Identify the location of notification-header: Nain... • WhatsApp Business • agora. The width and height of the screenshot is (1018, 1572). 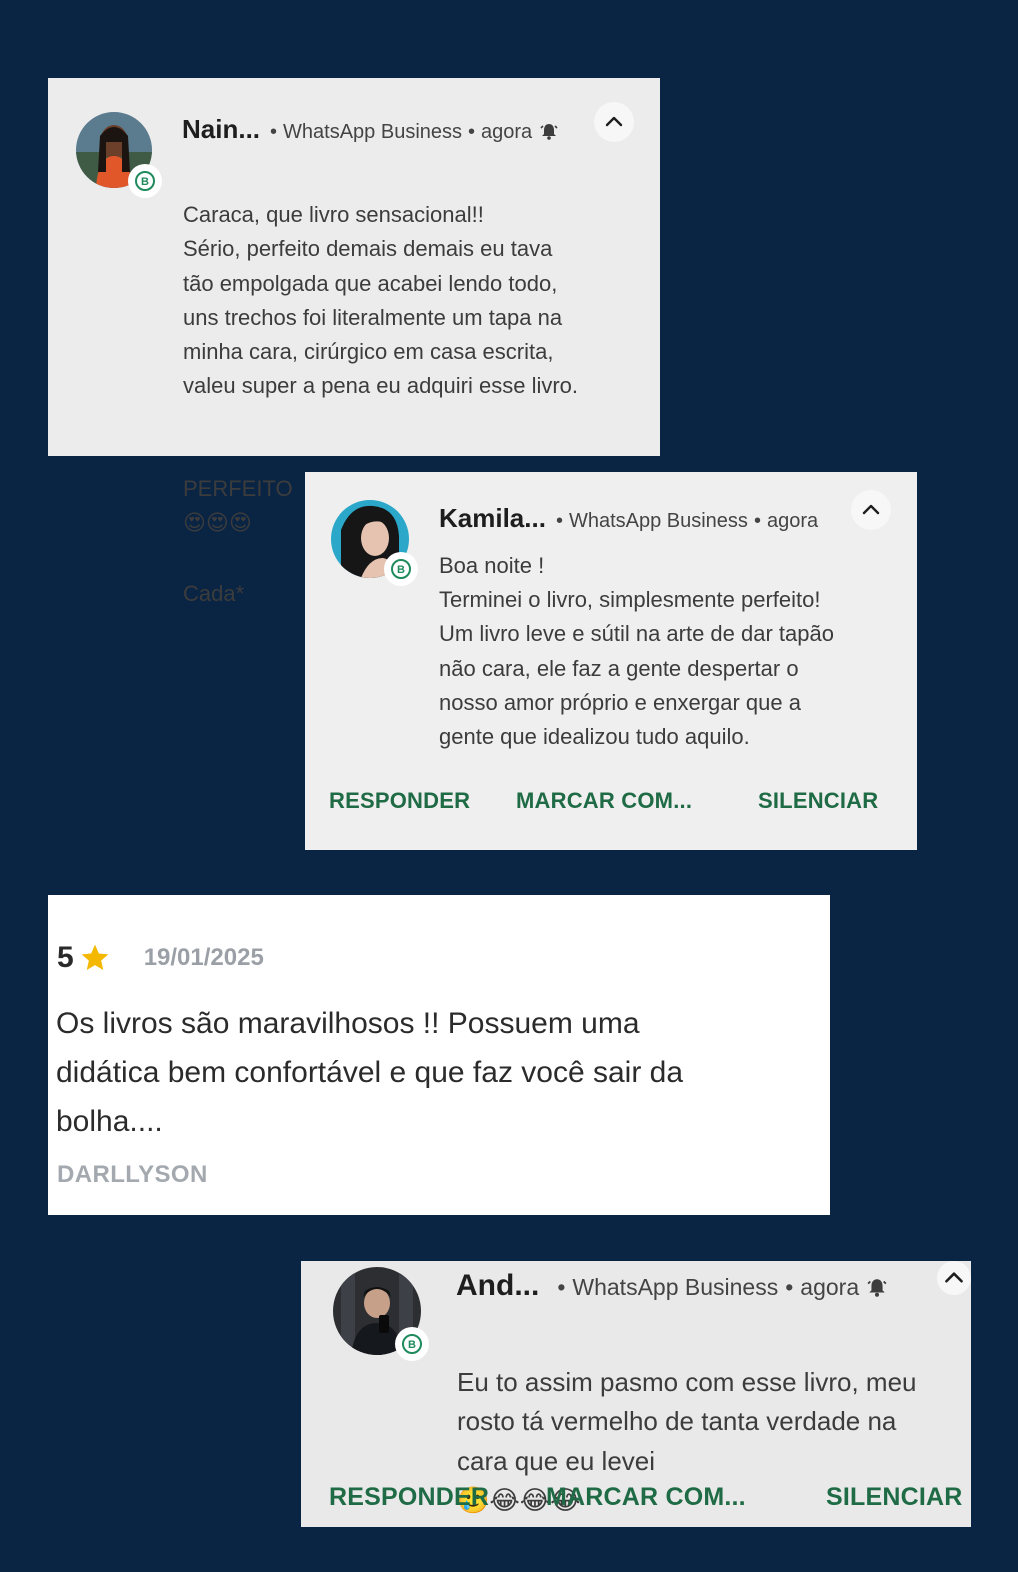
(370, 129).